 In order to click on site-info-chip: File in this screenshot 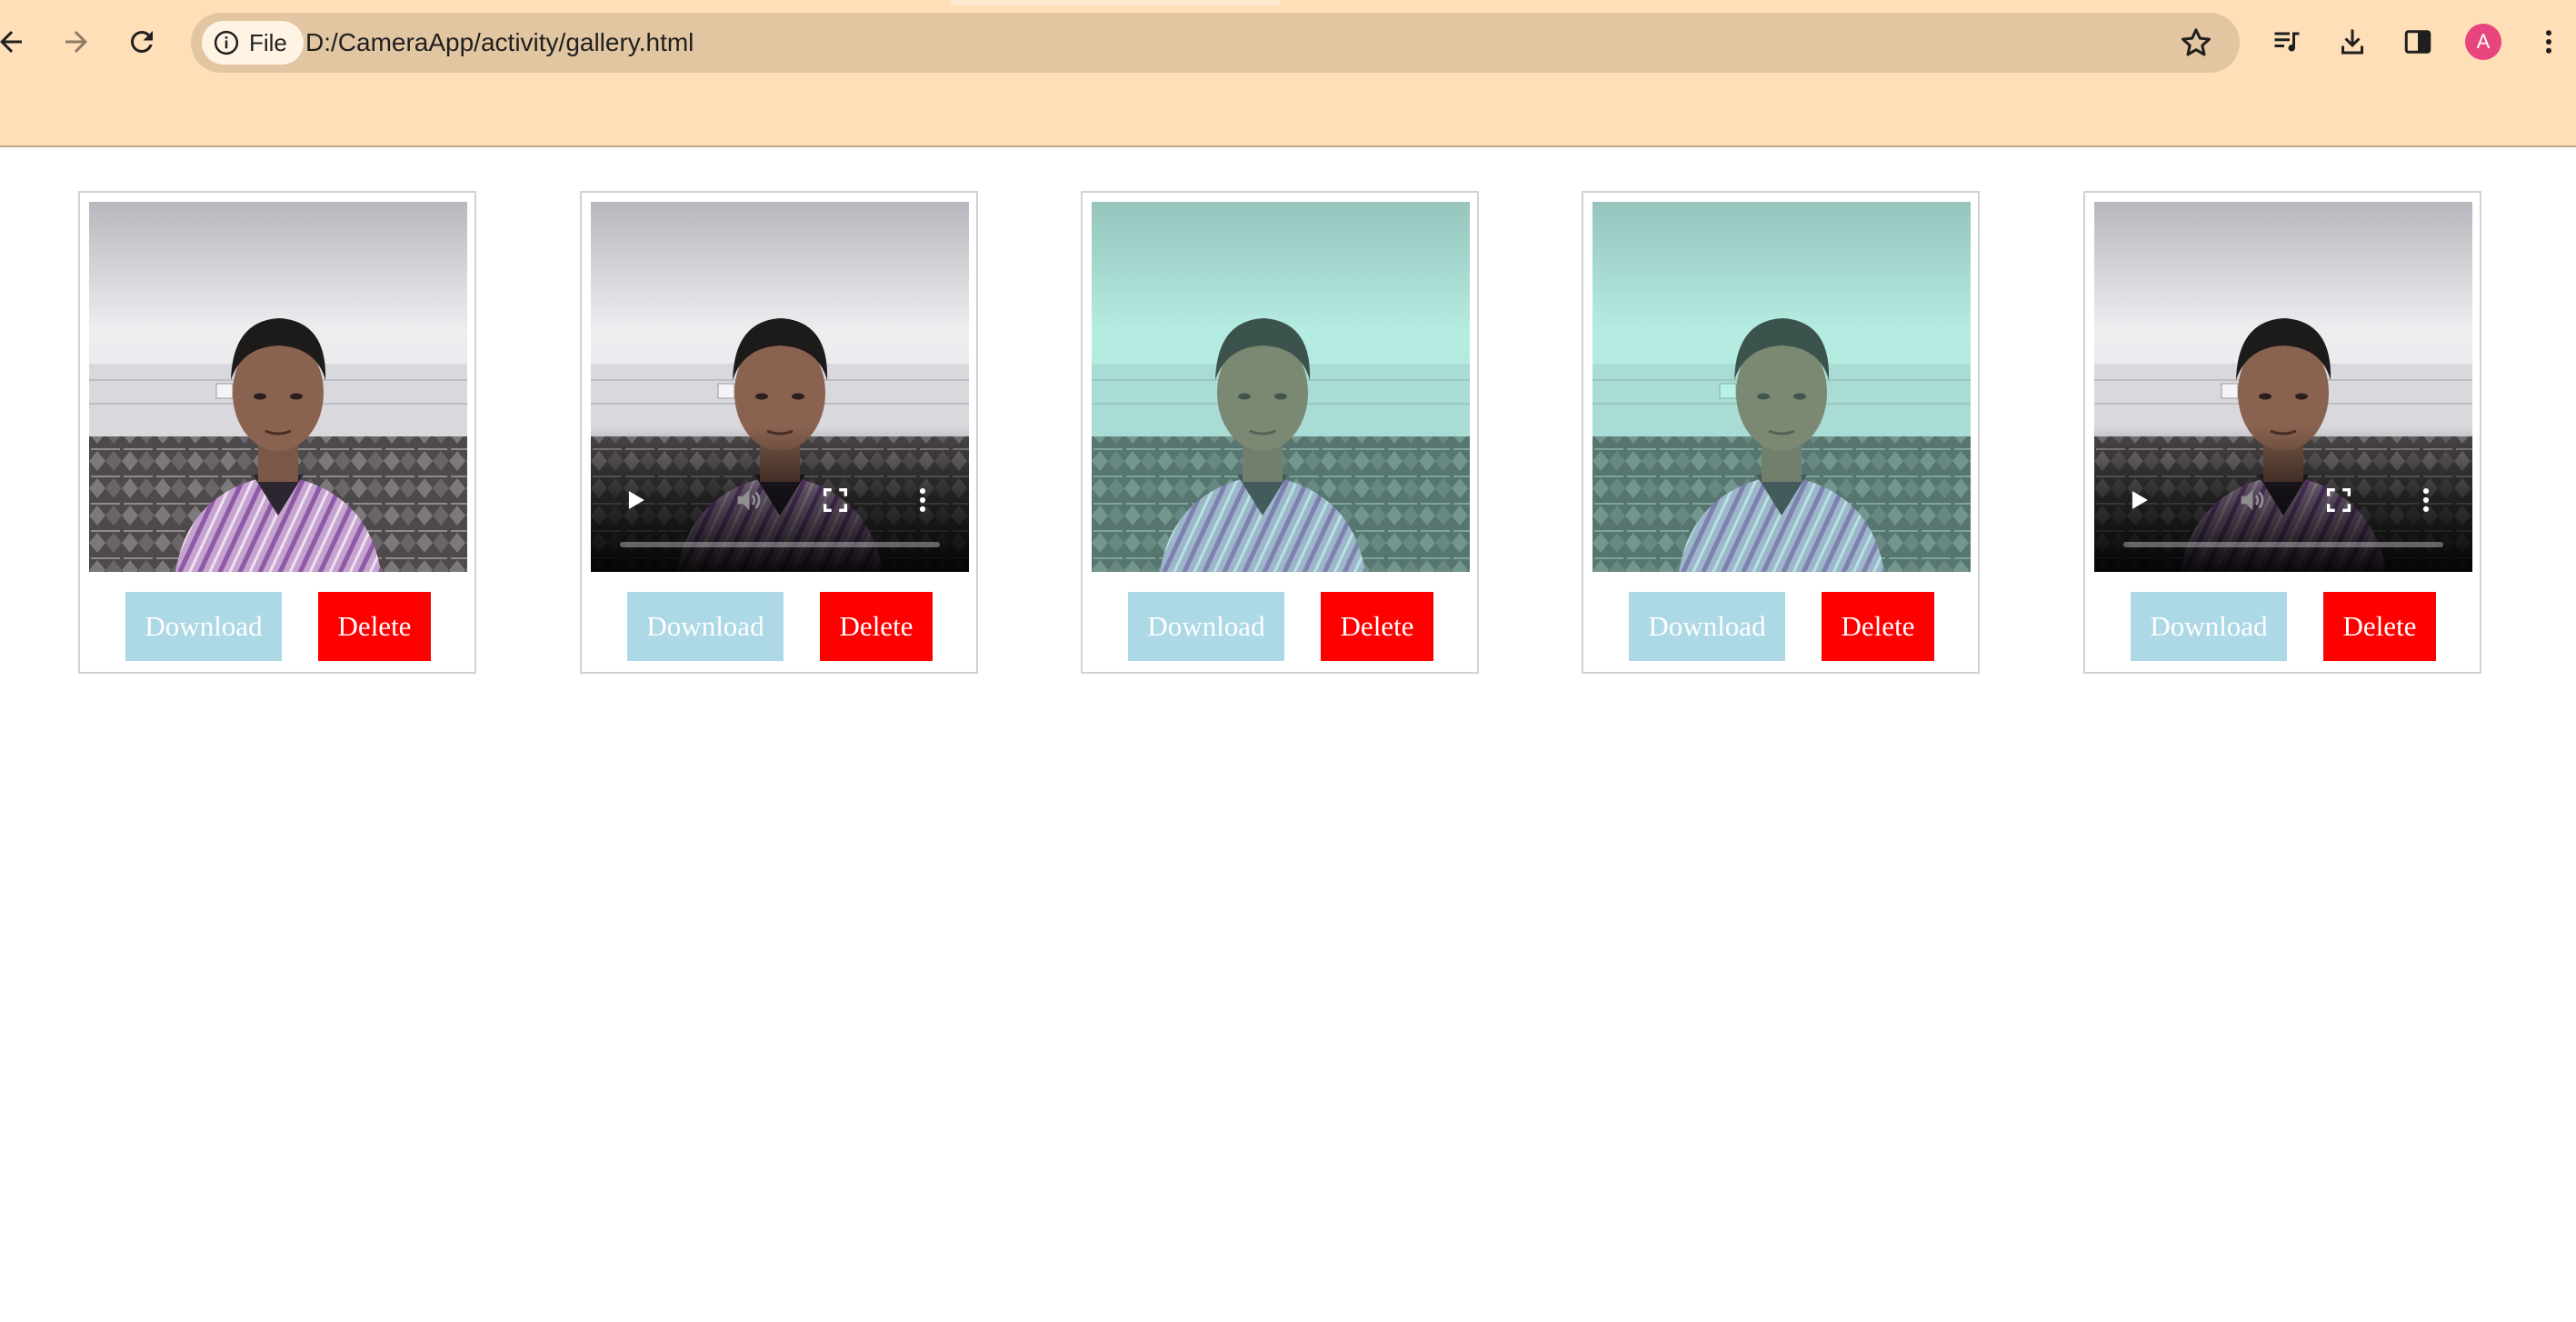, I will do `click(253, 43)`.